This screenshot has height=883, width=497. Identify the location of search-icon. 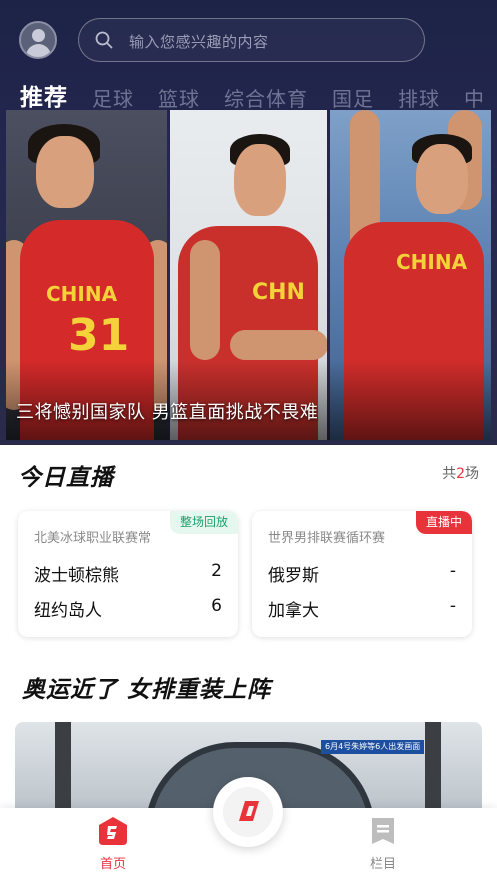
(104, 40).